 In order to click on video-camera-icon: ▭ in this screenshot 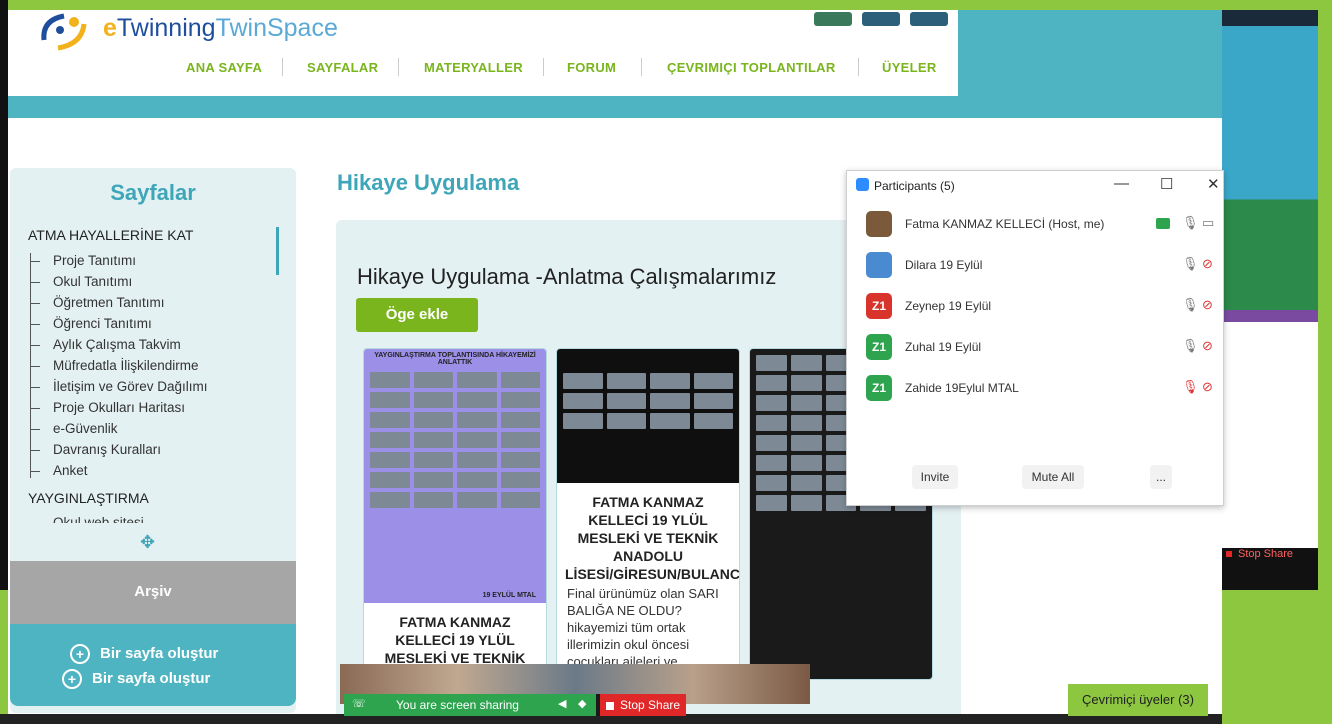, I will do `click(1208, 223)`.